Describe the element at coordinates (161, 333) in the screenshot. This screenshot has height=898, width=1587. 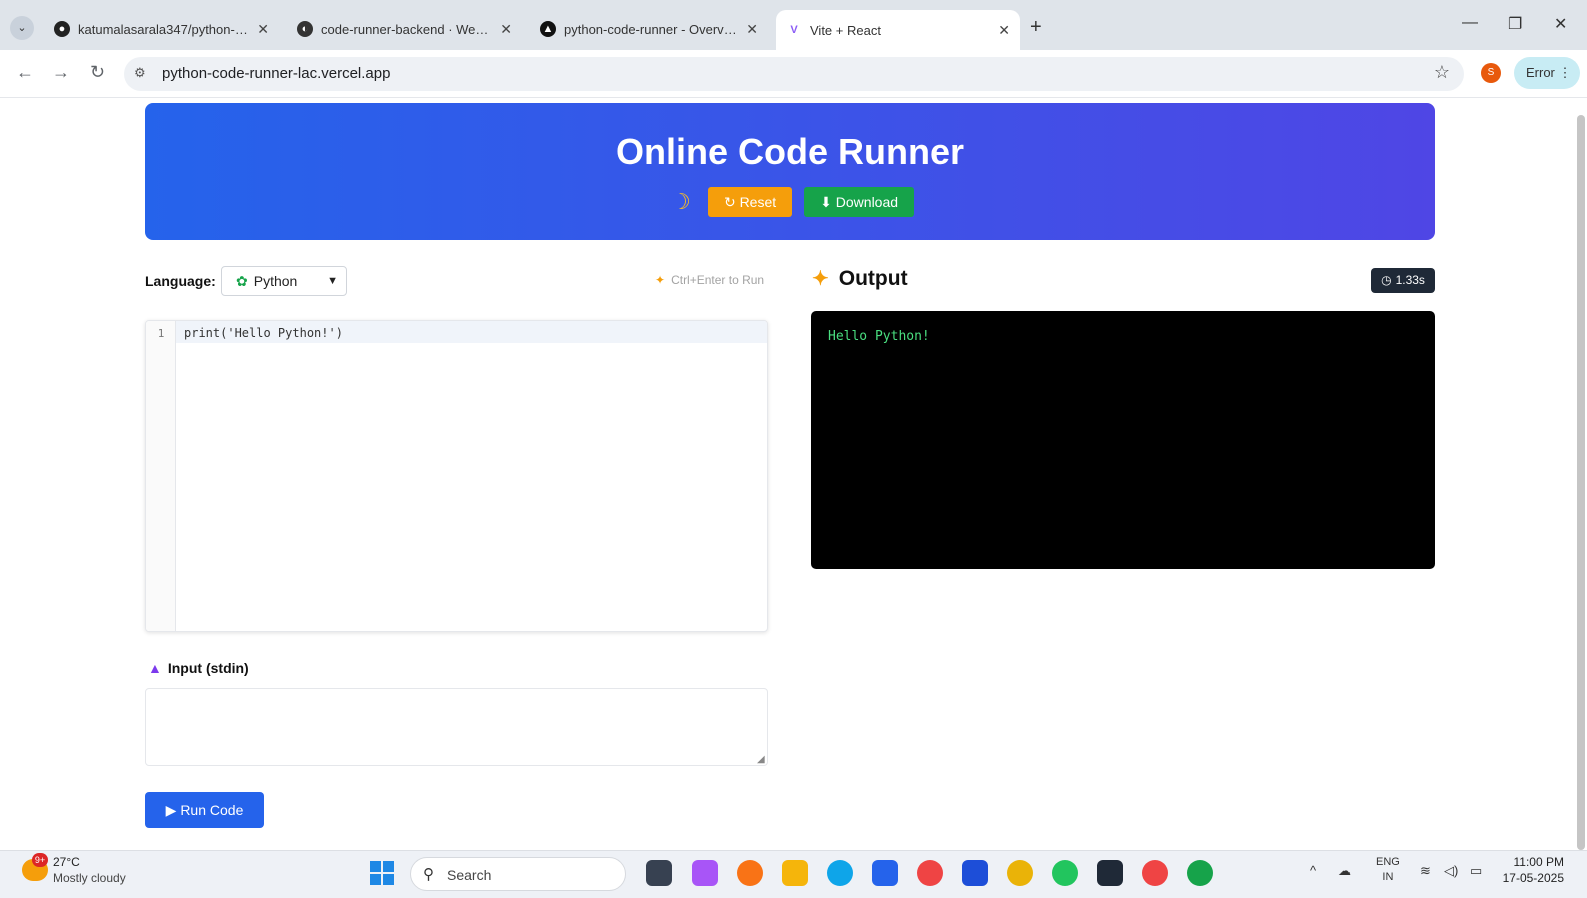
I see `line-number: 1` at that location.